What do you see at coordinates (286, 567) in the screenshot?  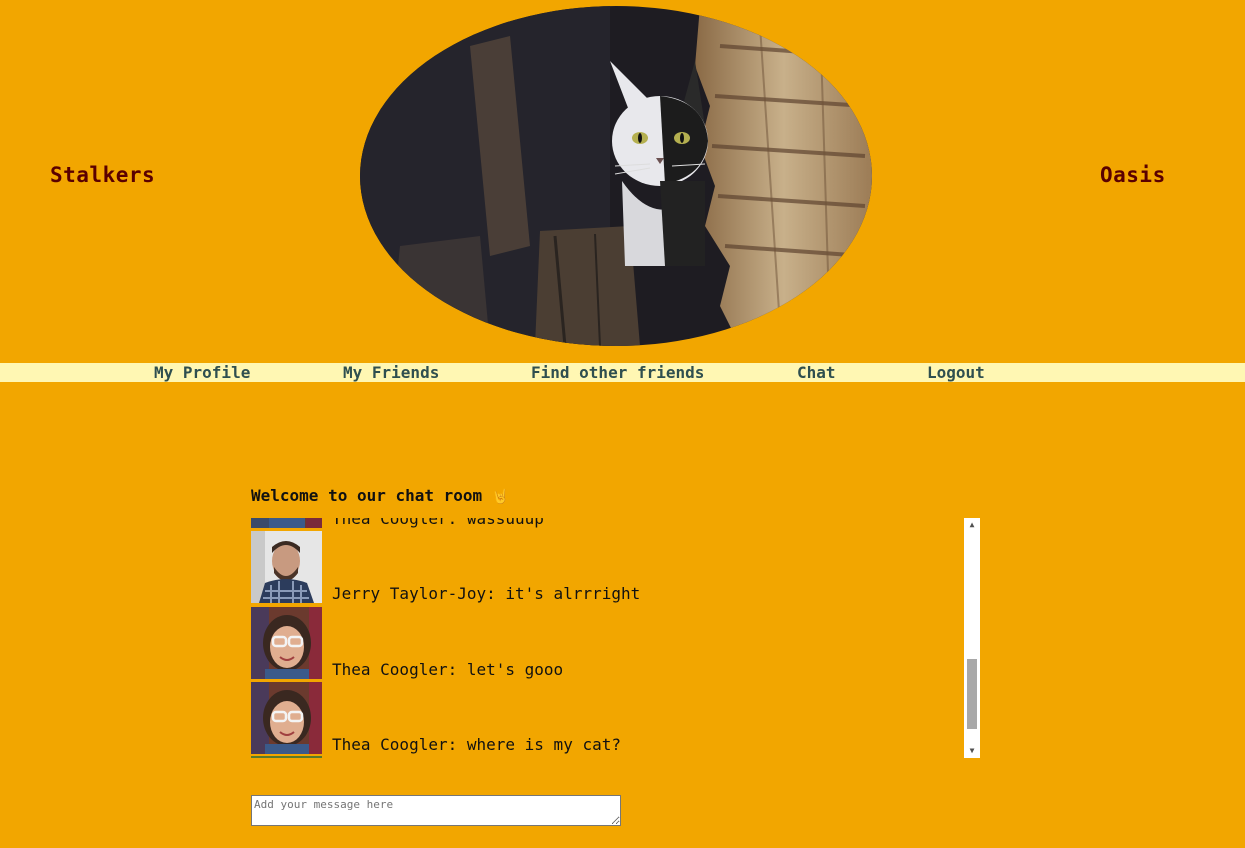 I see `avatar-jerry-taylor-joy` at bounding box center [286, 567].